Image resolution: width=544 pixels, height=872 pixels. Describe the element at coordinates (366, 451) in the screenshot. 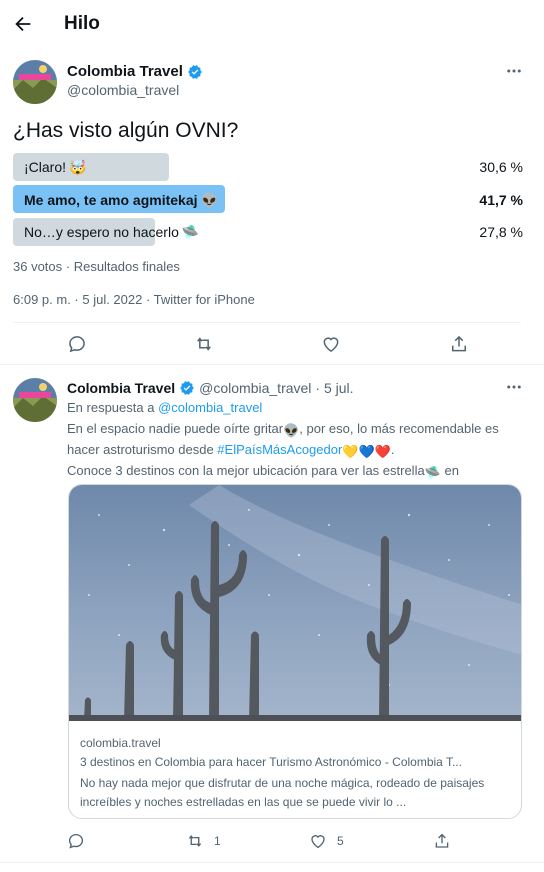

I see `heart-emojis: 💛💙❤️` at that location.